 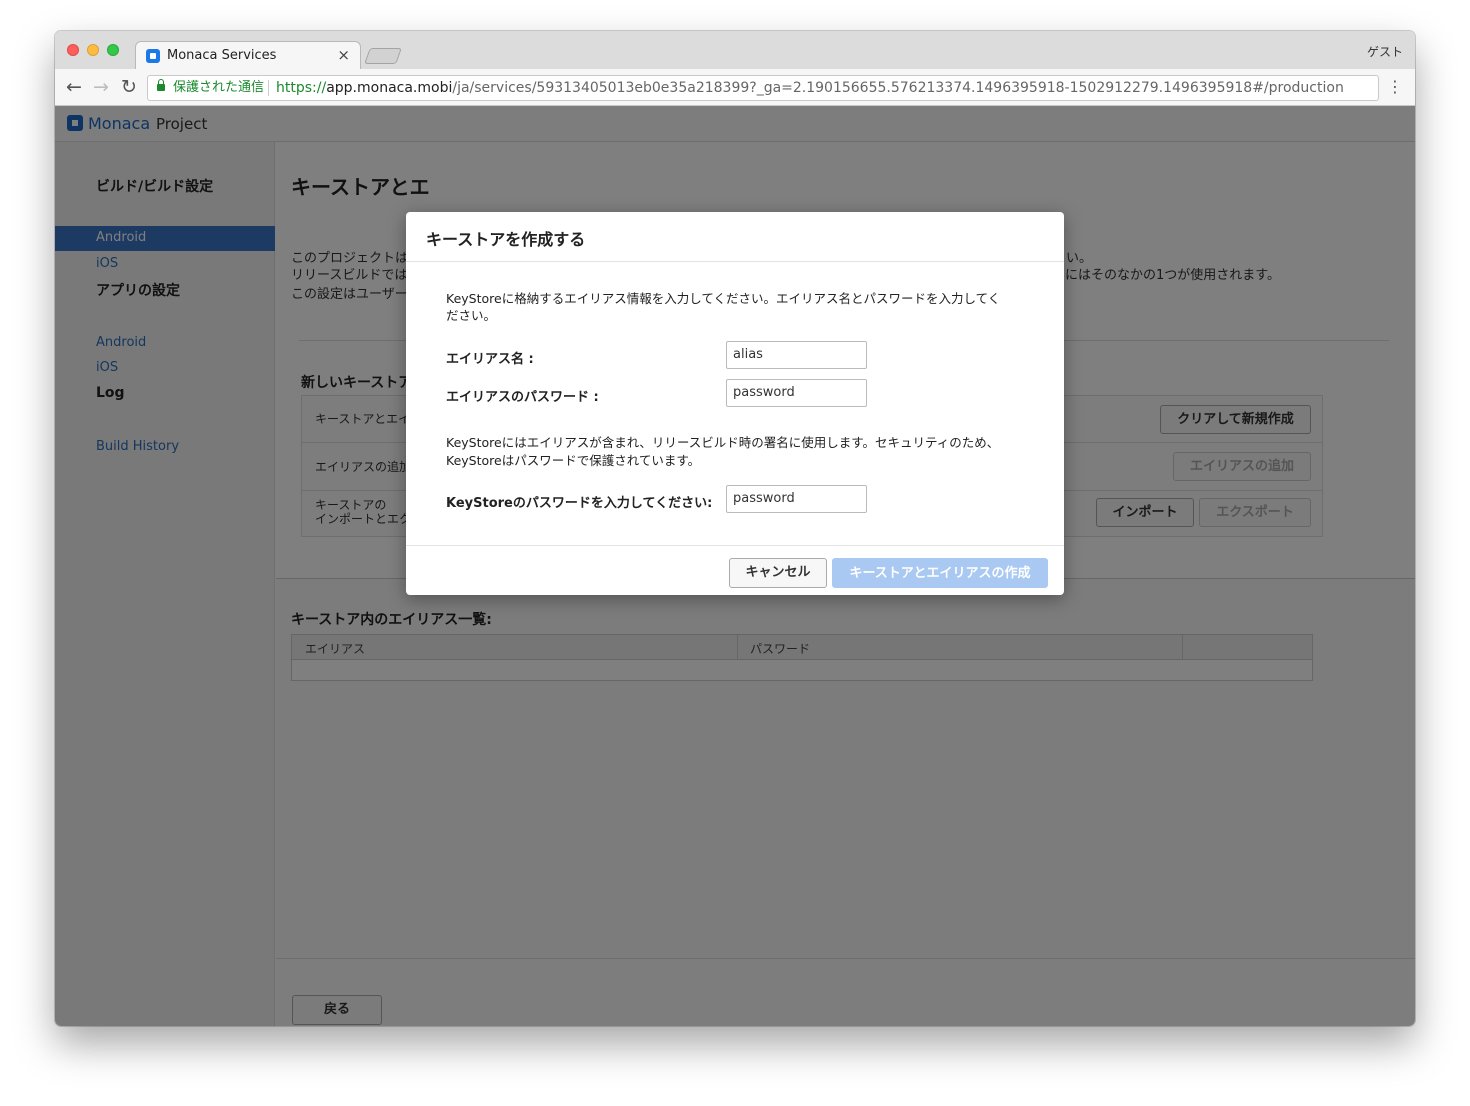 What do you see at coordinates (940, 573) in the screenshot?
I see `create-keystore-and-alias-button: キーストアとエイリアスの作成` at bounding box center [940, 573].